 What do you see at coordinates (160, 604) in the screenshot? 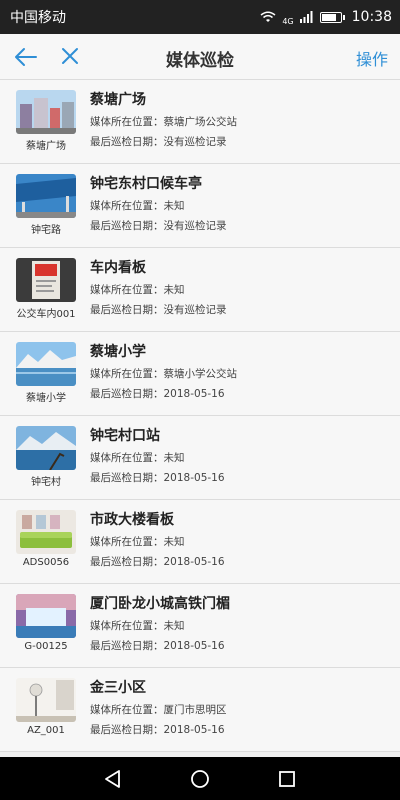
I see `media-name: 厦门卧龙小城高铁门楣` at bounding box center [160, 604].